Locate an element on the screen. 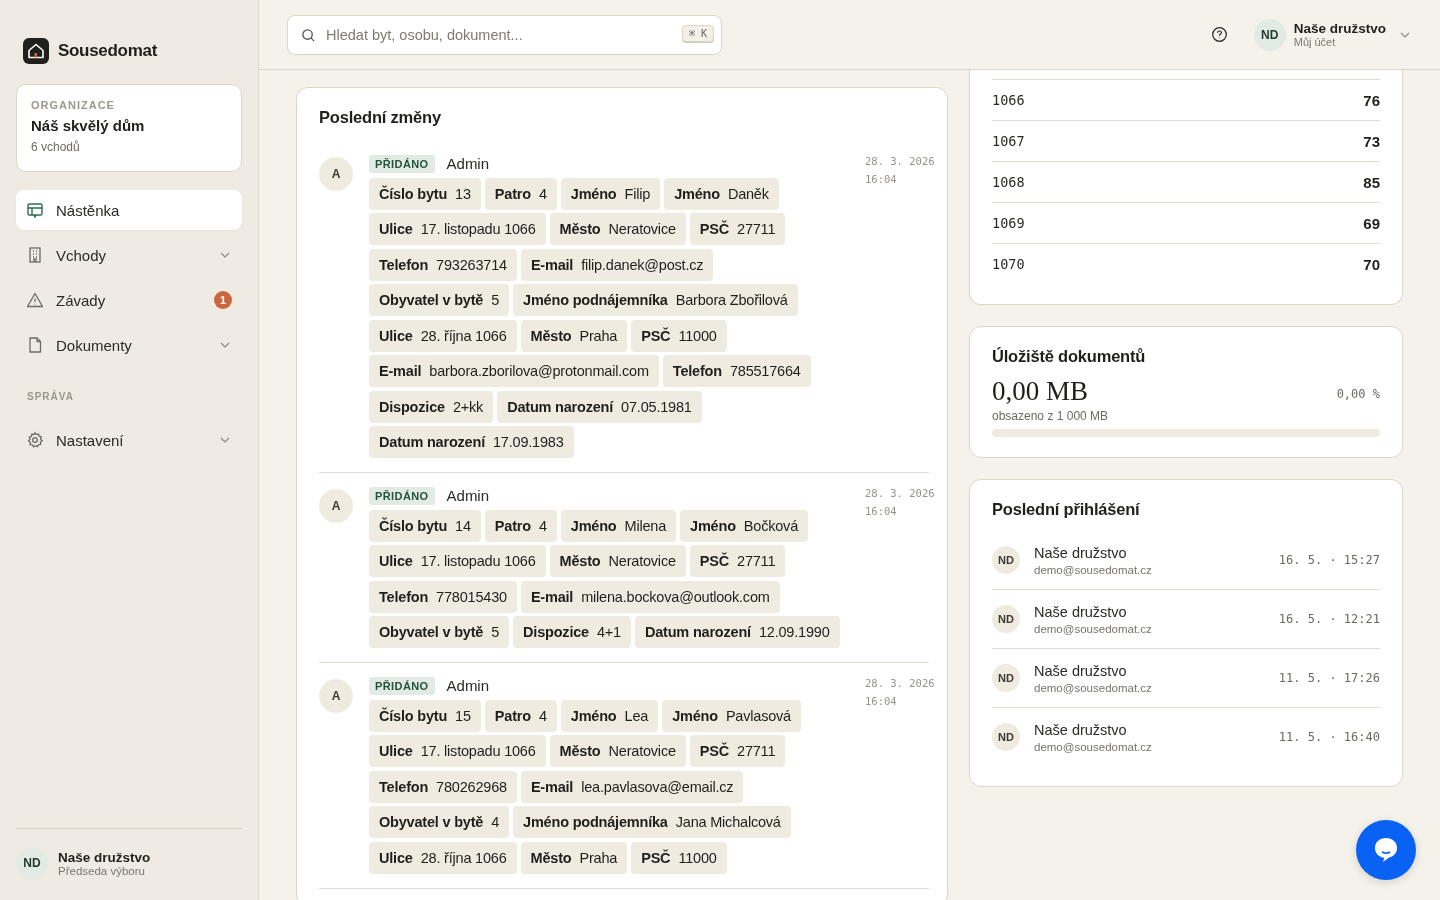 The height and width of the screenshot is (900, 1440). login-time: 16. 5. · 15:27 is located at coordinates (1329, 560).